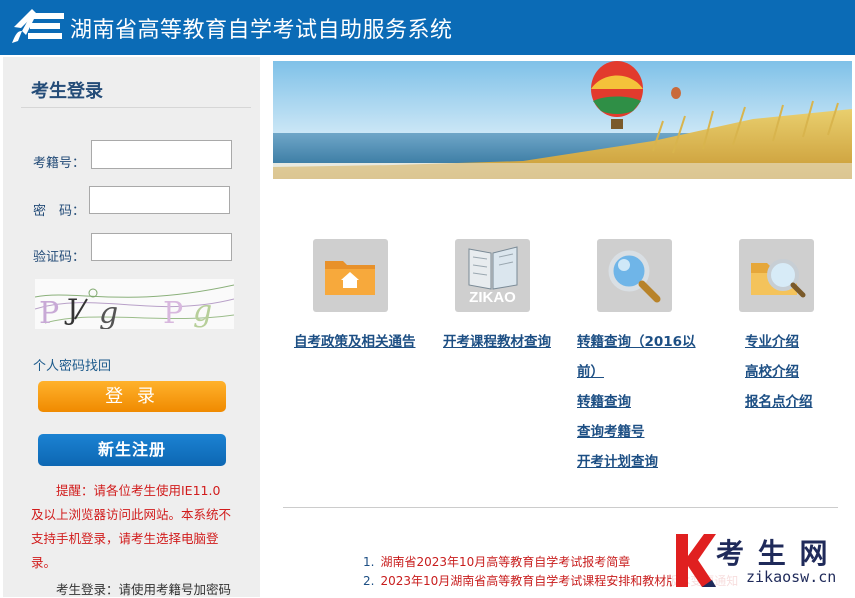  I want to click on login-hint: 考生登录：请使用考籍号加密码, so click(144, 589).